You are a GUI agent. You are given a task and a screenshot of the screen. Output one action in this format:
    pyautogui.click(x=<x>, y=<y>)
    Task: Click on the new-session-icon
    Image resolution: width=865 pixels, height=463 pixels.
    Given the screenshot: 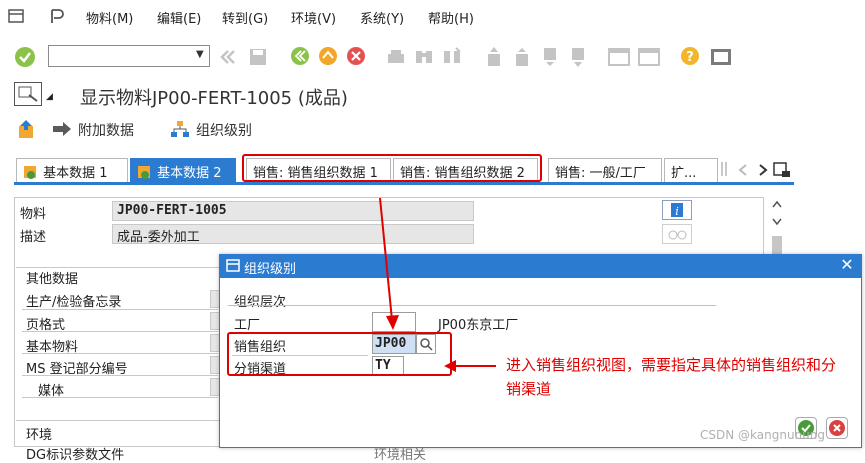 What is the action you would take?
    pyautogui.click(x=619, y=57)
    